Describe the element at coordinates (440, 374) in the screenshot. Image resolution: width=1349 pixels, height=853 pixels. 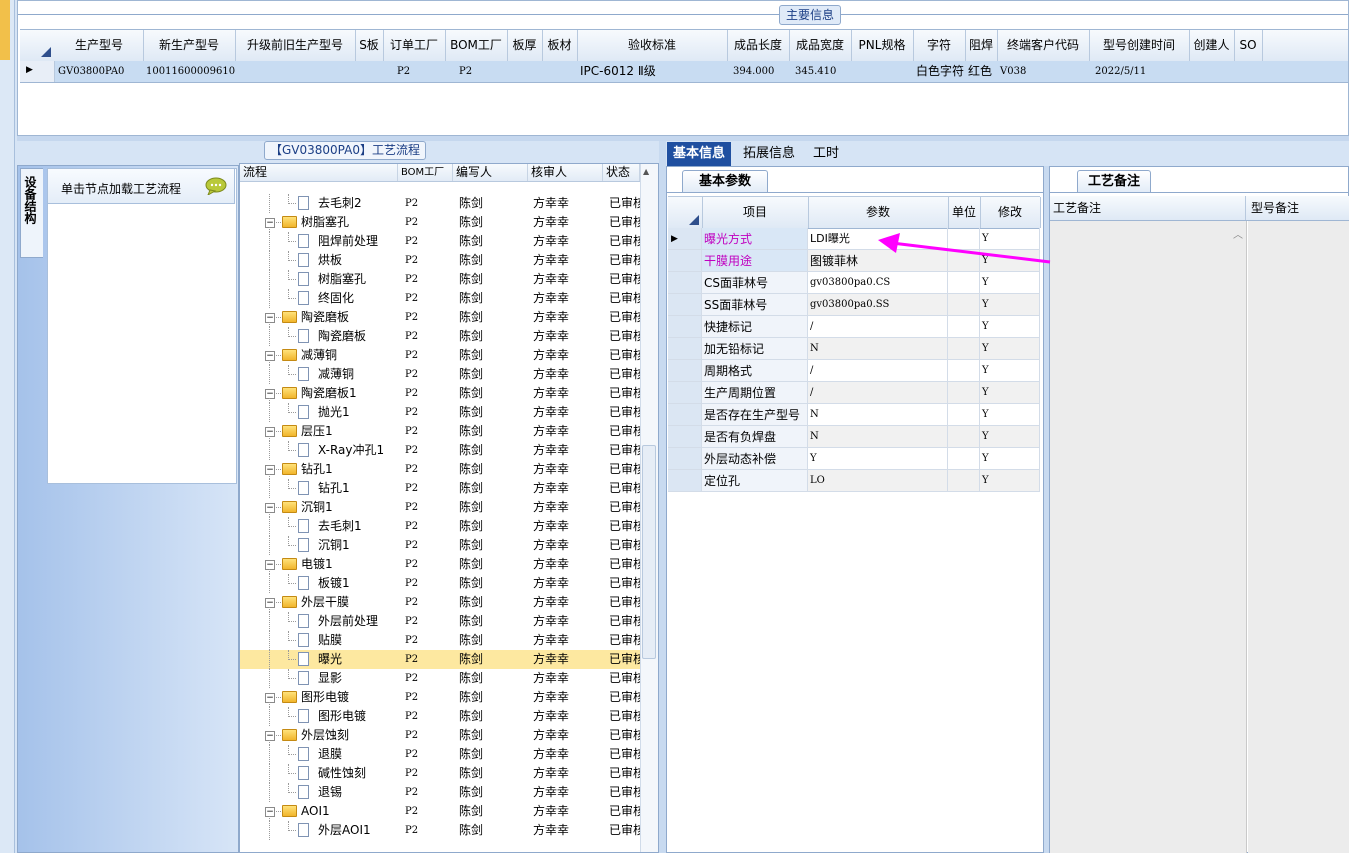
I see `tree-row: 减薄铜 P2 陈剑 方幸幸 已审核` at that location.